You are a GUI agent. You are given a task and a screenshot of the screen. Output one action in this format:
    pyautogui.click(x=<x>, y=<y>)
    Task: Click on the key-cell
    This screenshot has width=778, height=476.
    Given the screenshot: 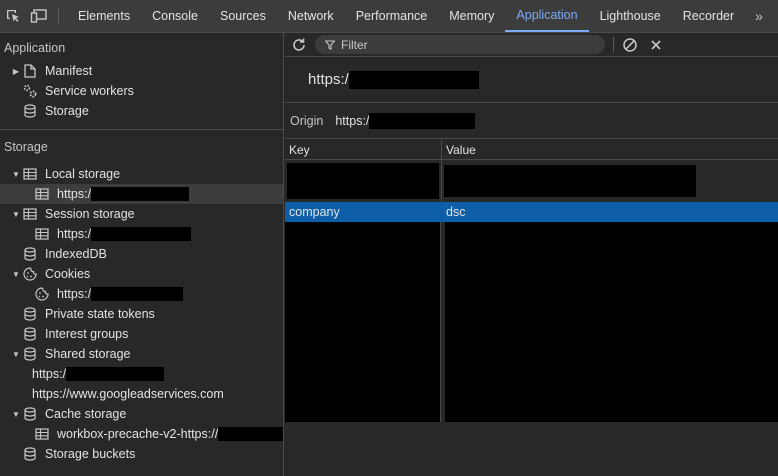 What is the action you would take?
    pyautogui.click(x=363, y=181)
    